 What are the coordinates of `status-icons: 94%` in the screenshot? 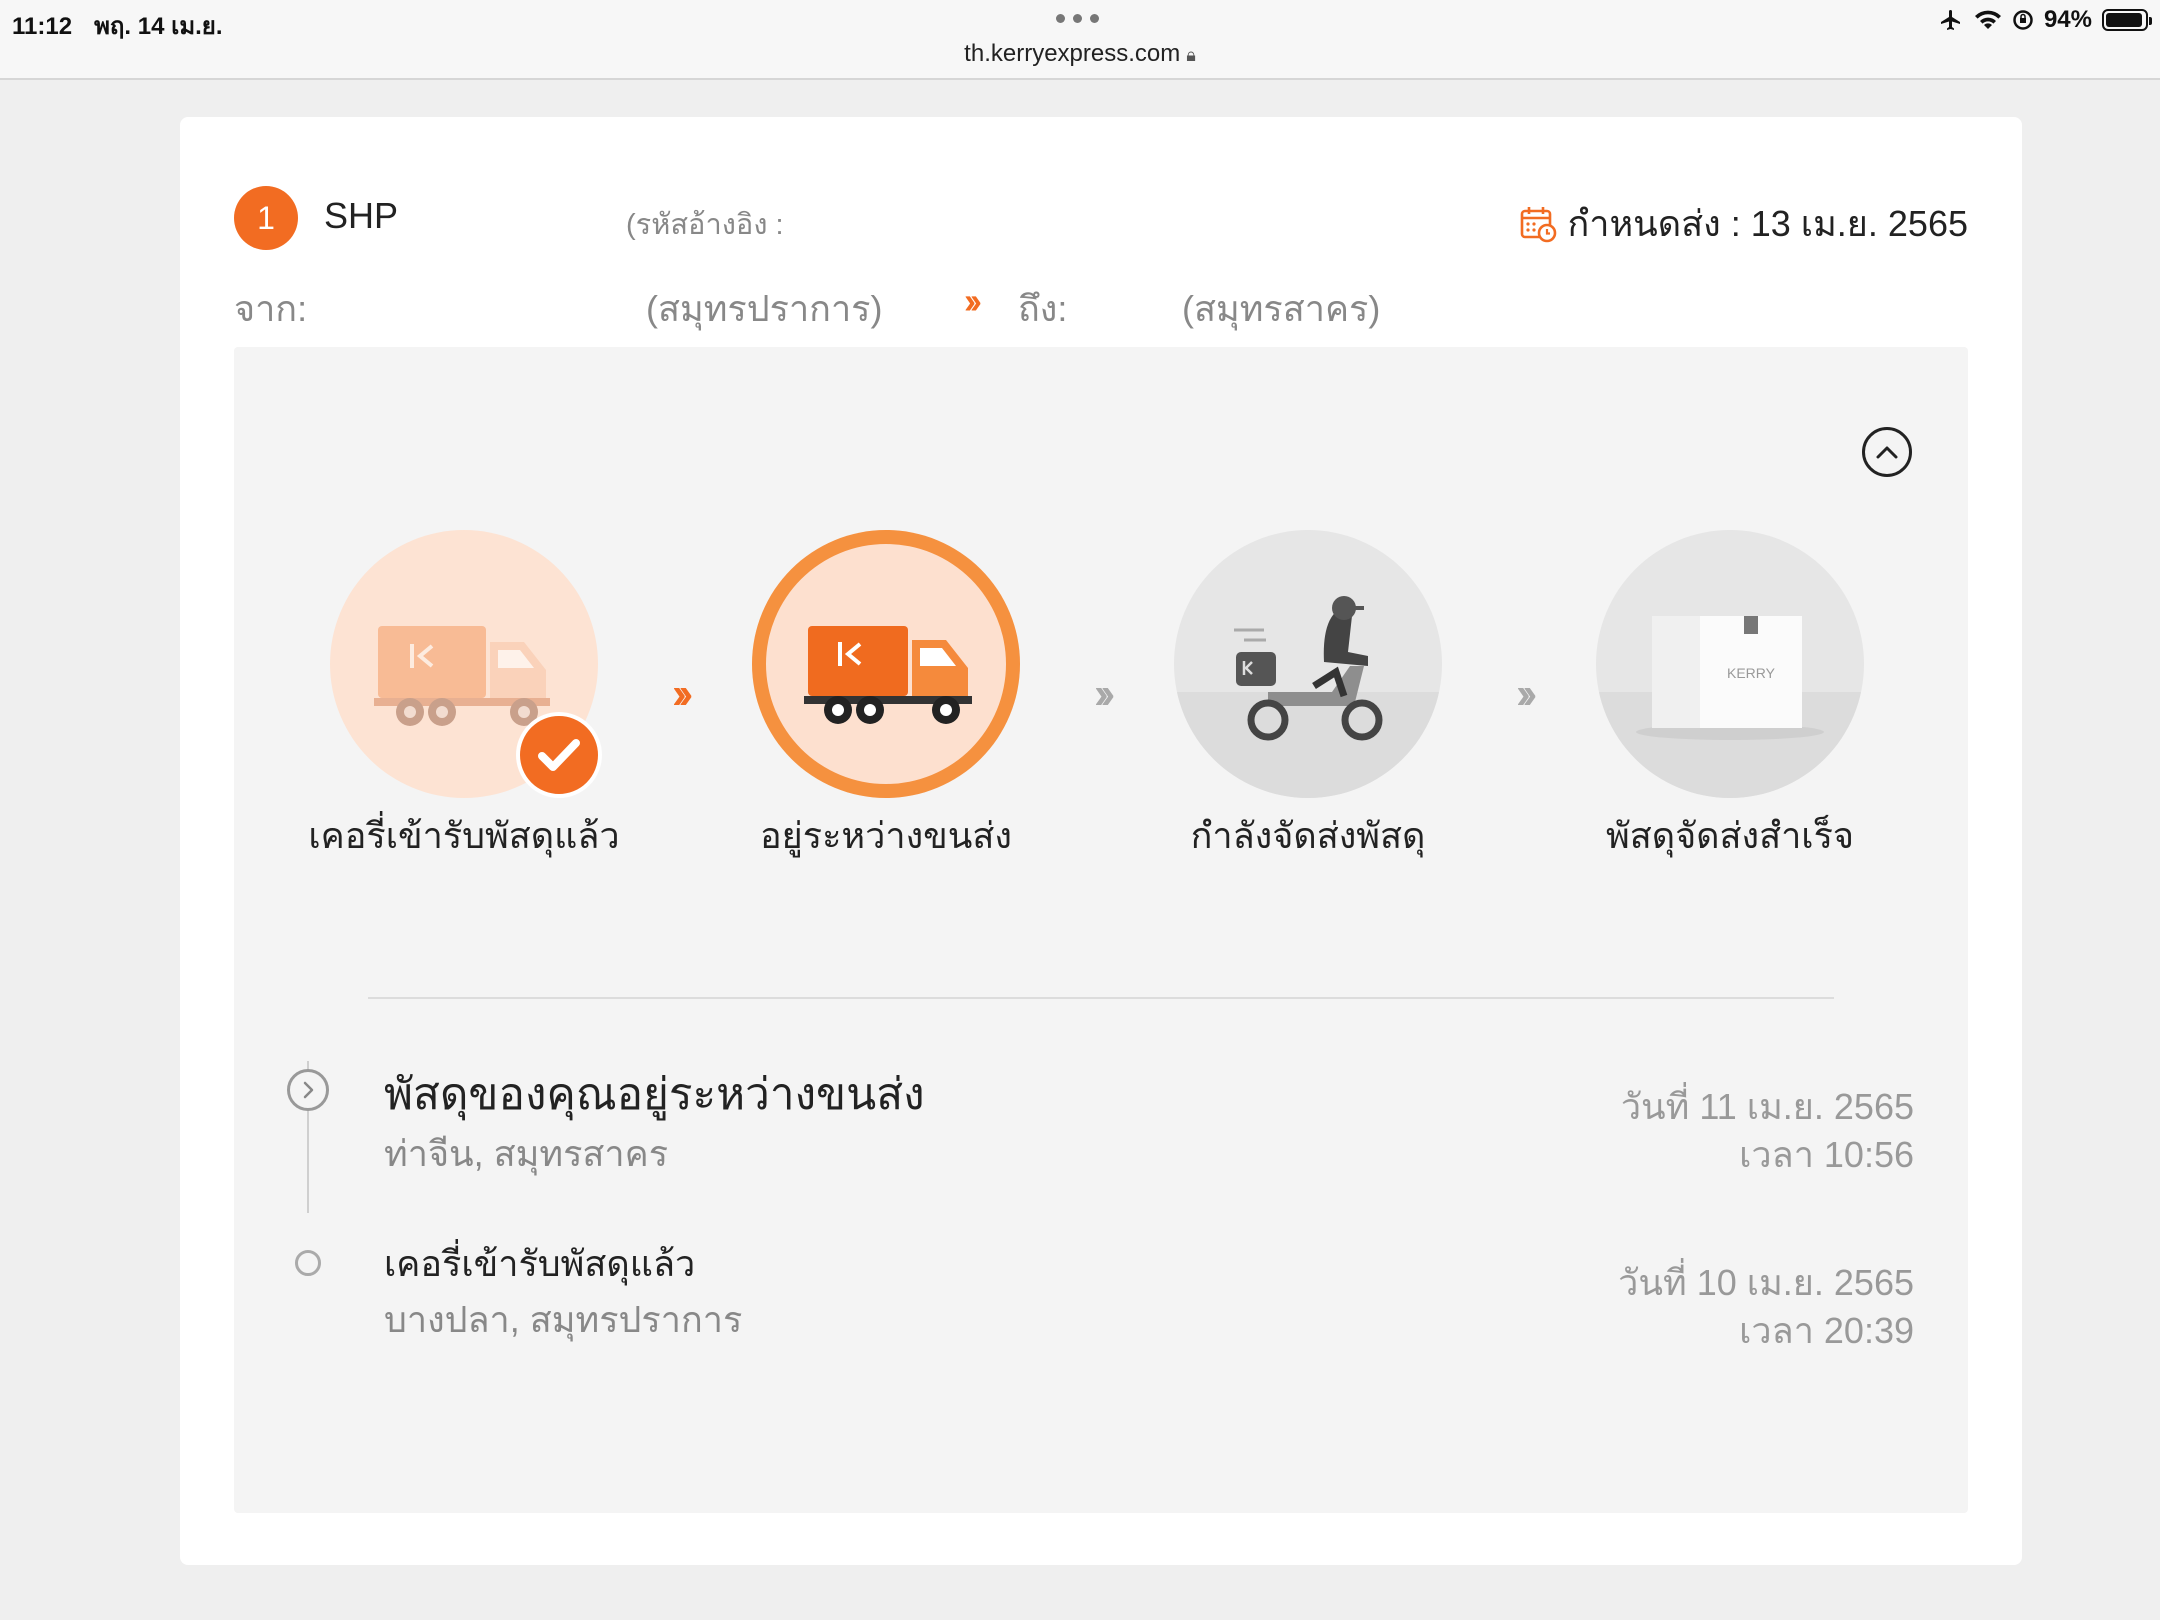 It's located at (2045, 20).